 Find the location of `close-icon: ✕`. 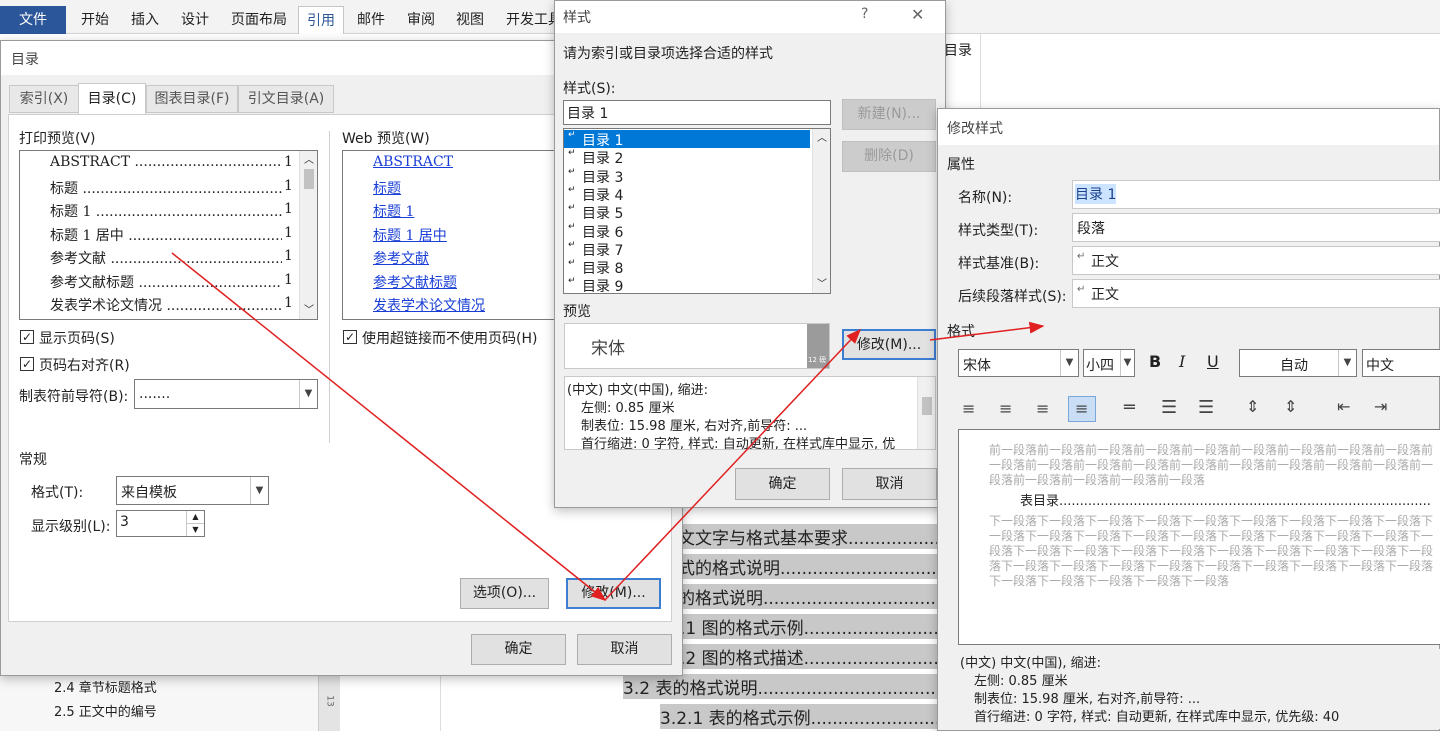

close-icon: ✕ is located at coordinates (917, 14).